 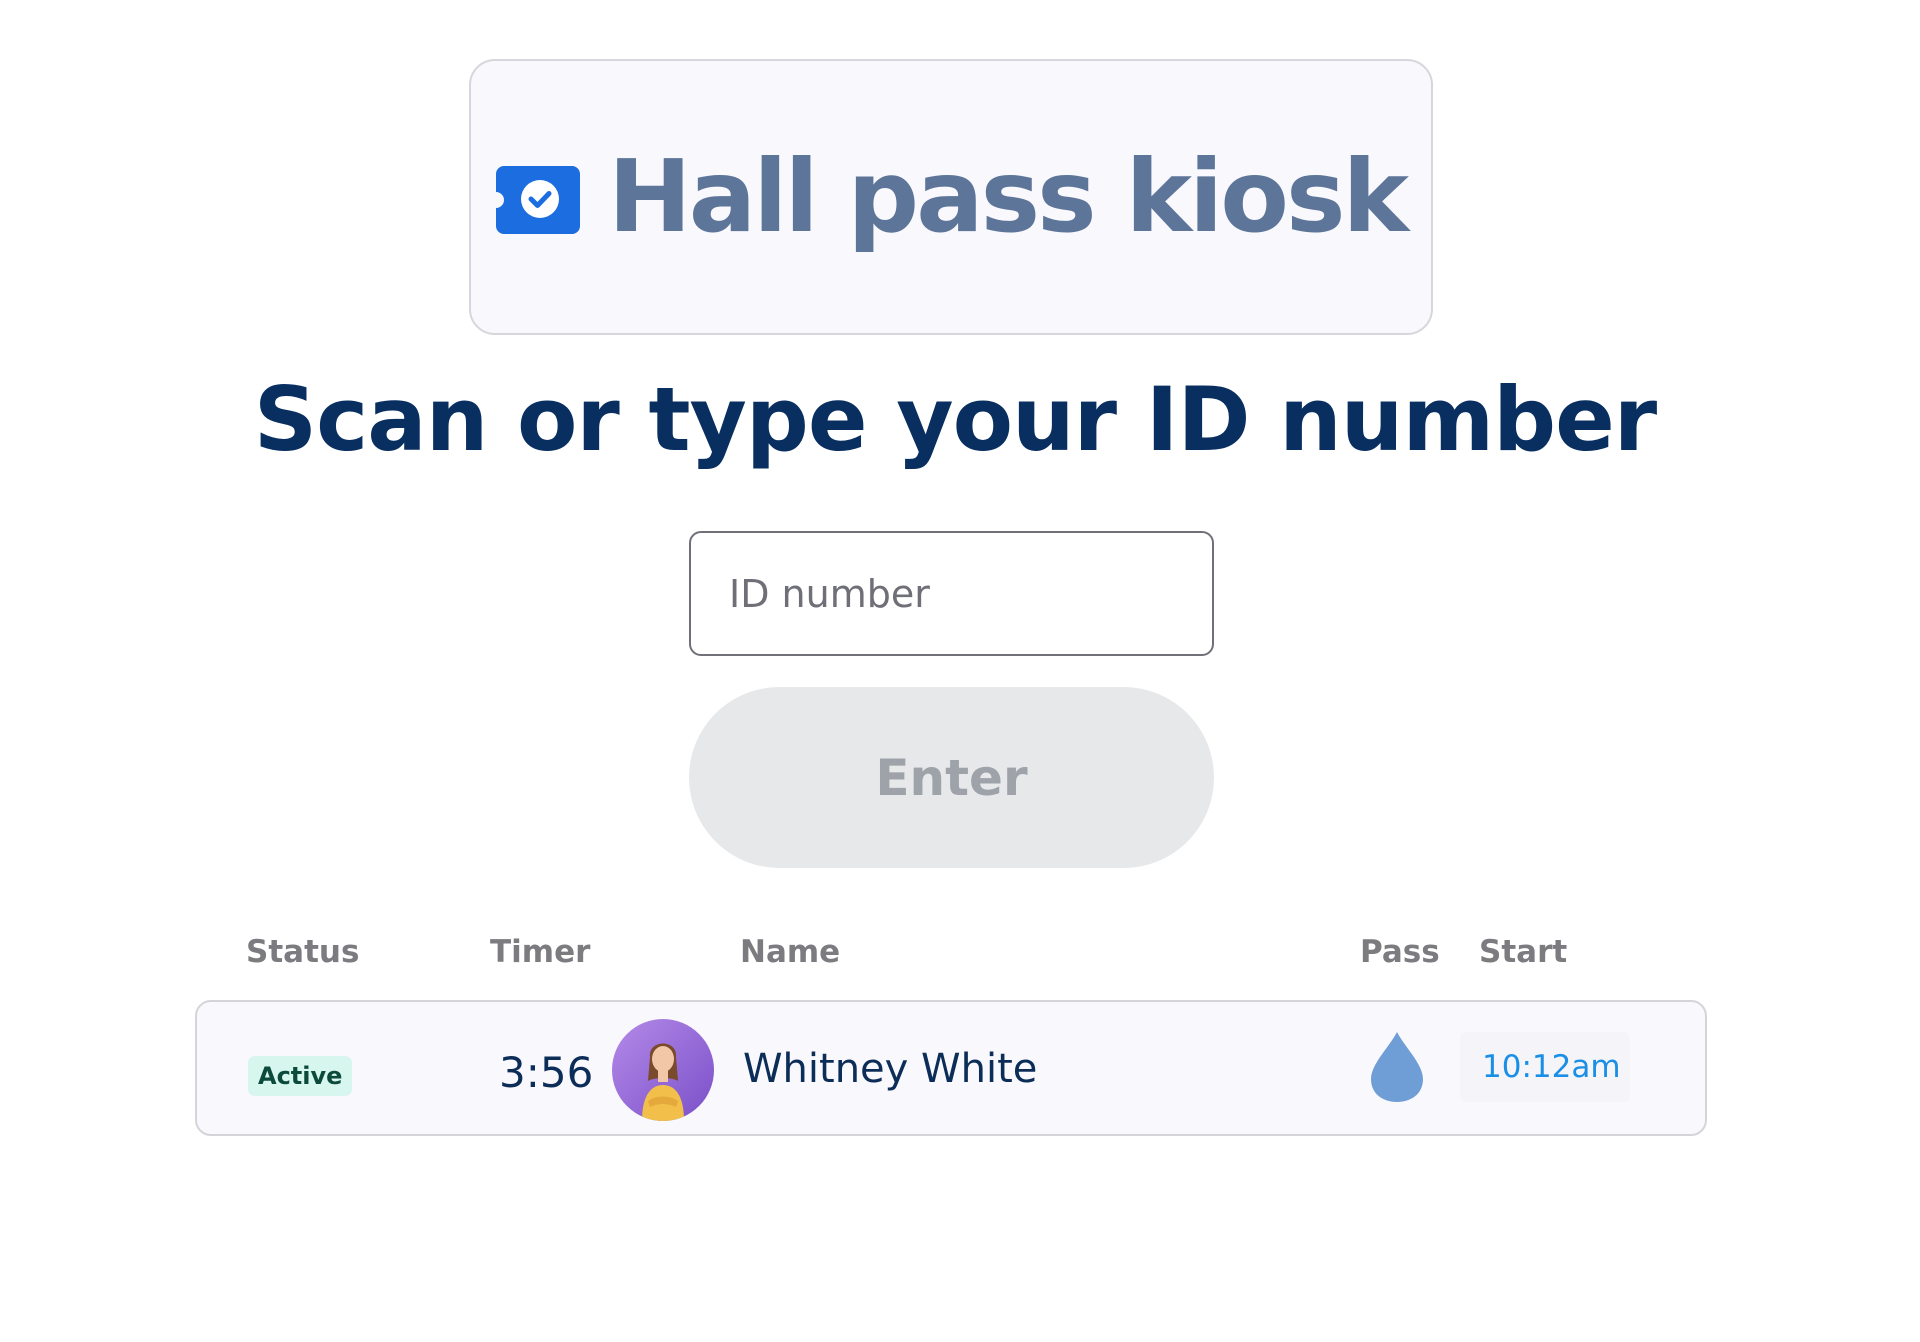 What do you see at coordinates (951, 777) in the screenshot?
I see `enter-button: Enter` at bounding box center [951, 777].